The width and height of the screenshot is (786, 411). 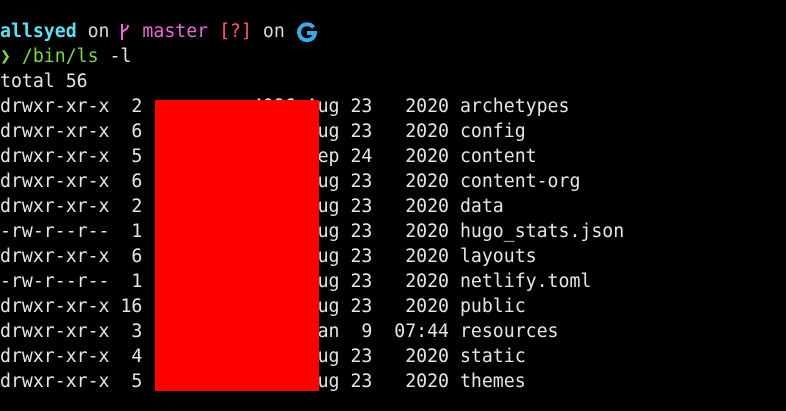 I want to click on file-entry-row: drwxr-xr-x 6 4096 Aug 23 2020 config, so click(x=393, y=131).